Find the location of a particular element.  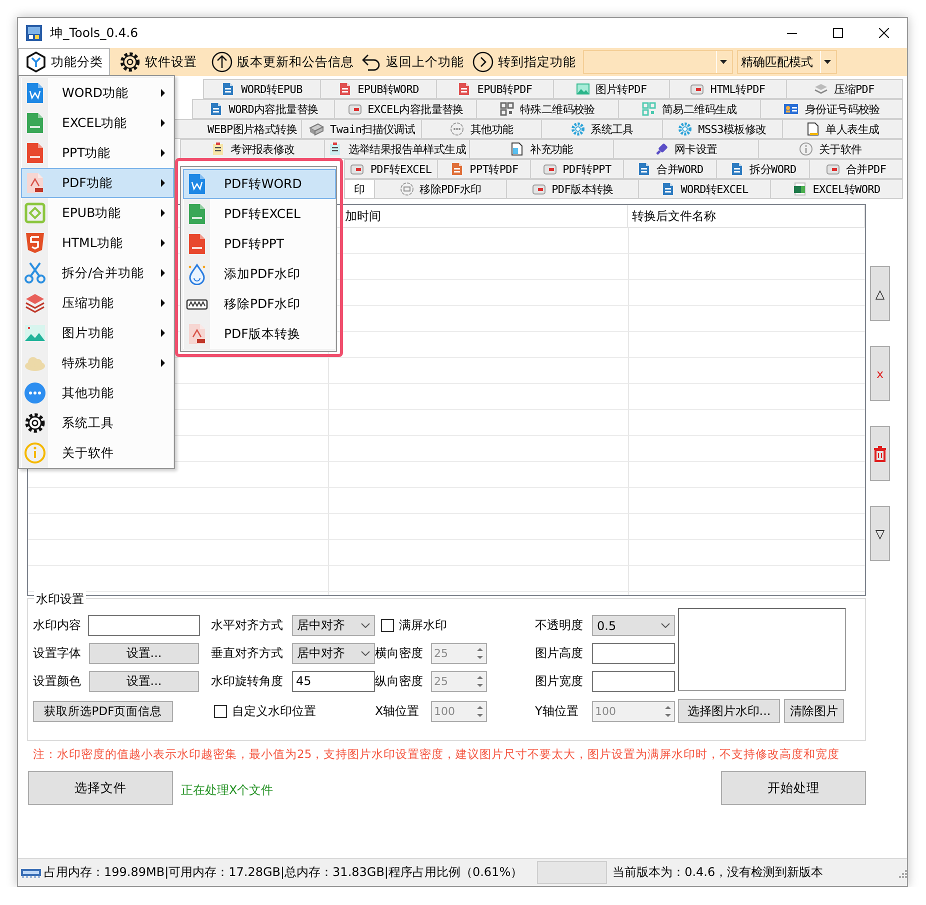

tab: 补充功能 is located at coordinates (542, 149).